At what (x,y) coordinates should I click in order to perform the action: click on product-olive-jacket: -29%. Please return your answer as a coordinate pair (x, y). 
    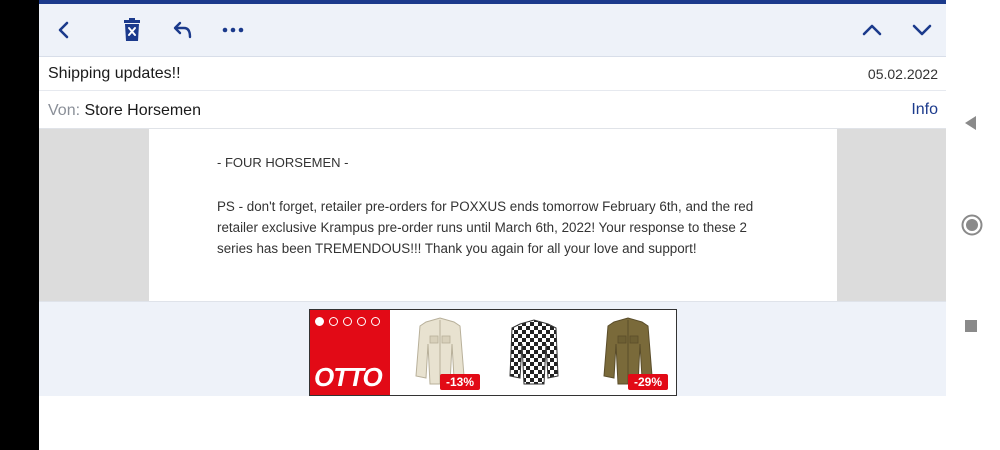
    Looking at the image, I should click on (628, 353).